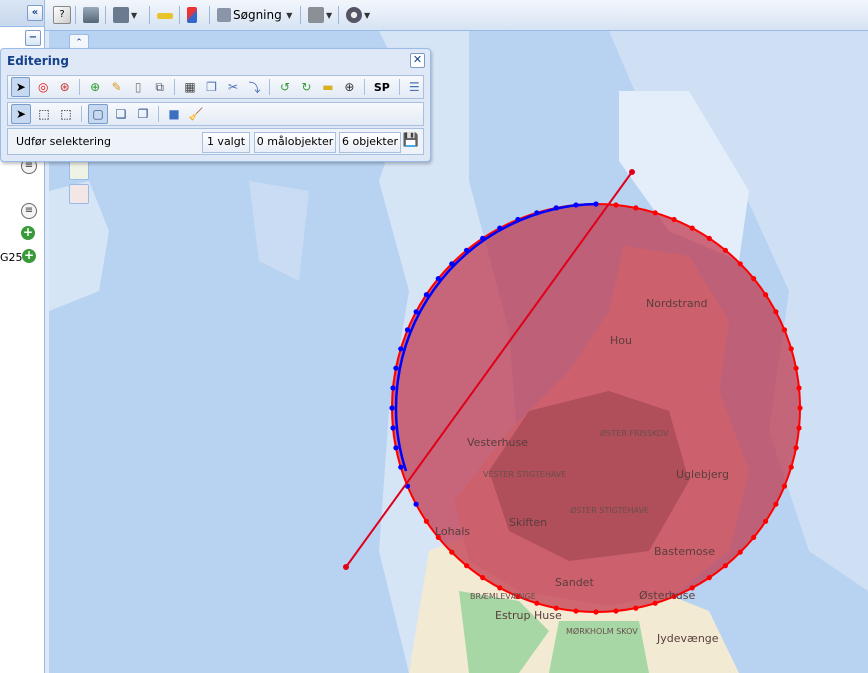 The height and width of the screenshot is (673, 868). What do you see at coordinates (121, 114) in the screenshot?
I see `select-add-icon: ❏` at bounding box center [121, 114].